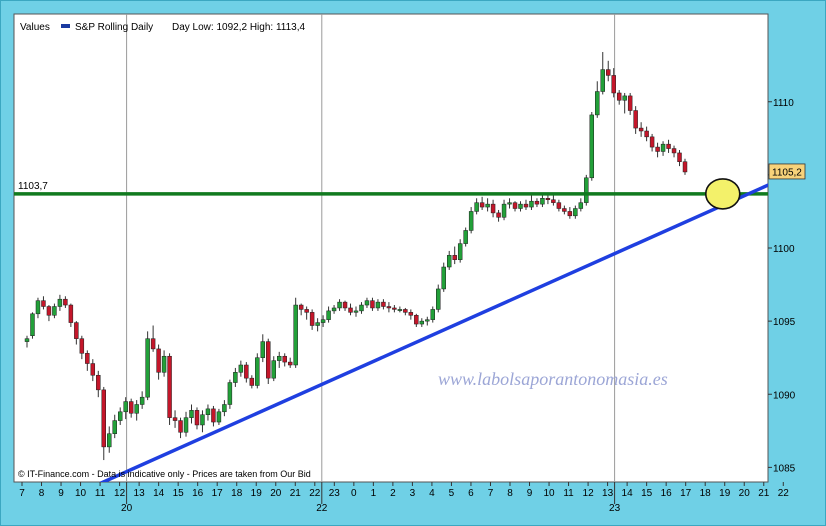 The width and height of the screenshot is (826, 526). I want to click on reference-line-label: 1103,7, so click(33, 186).